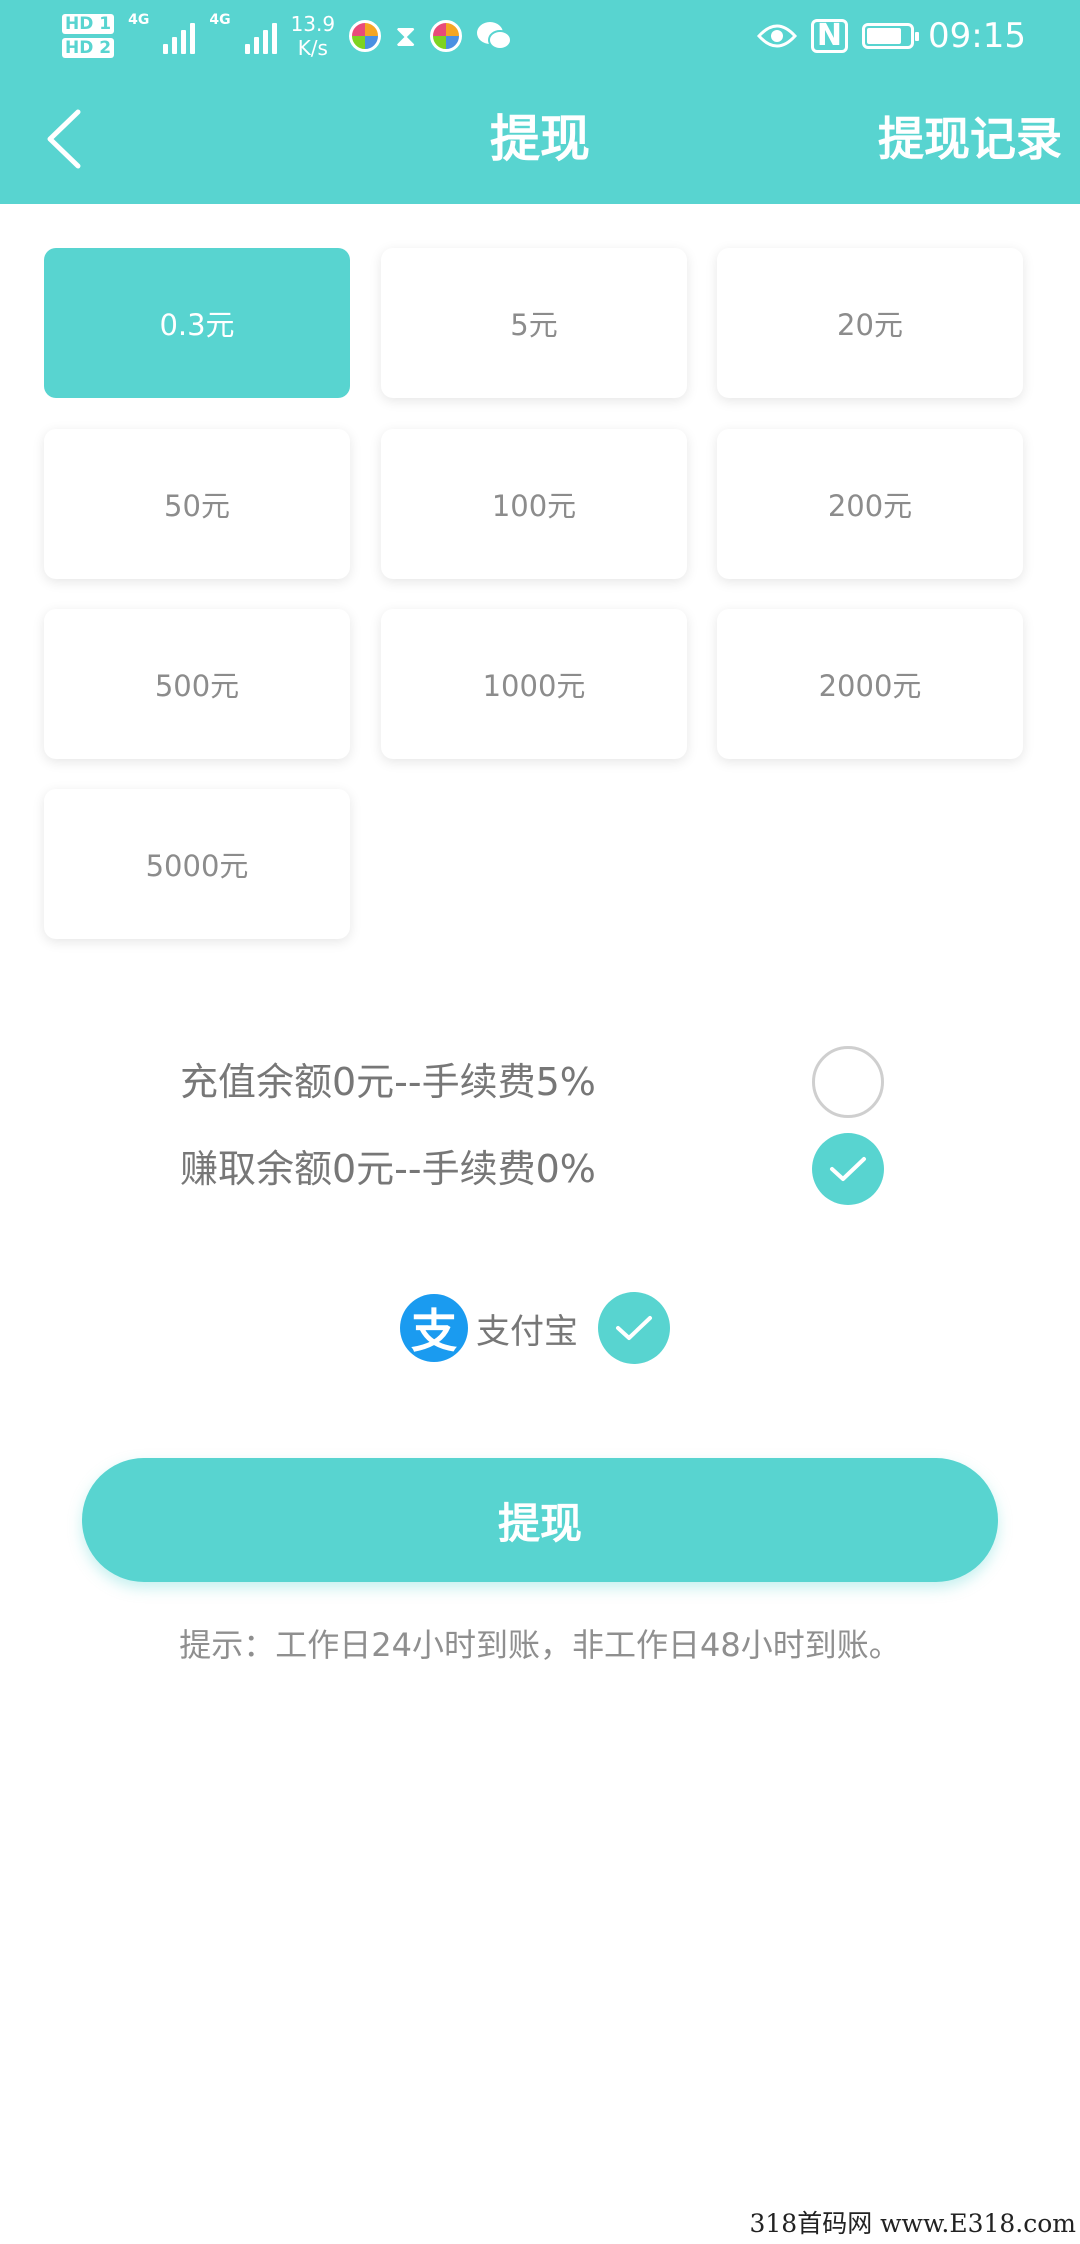  I want to click on payment-method-alipay: 支 支付宝, so click(535, 1328).